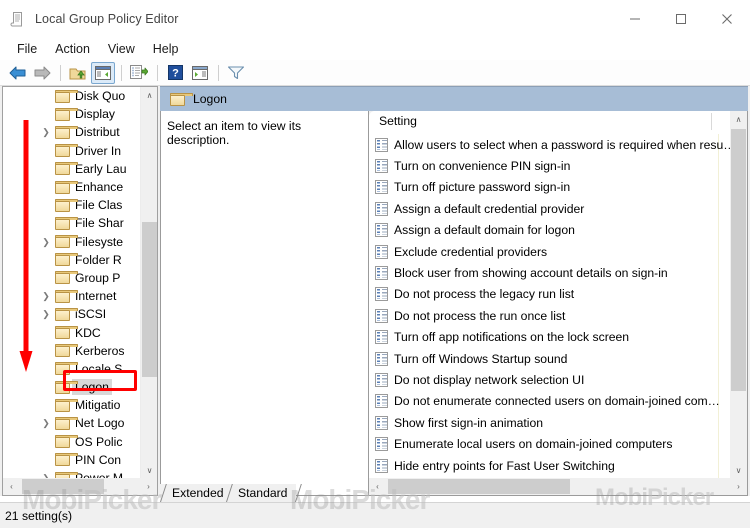  Describe the element at coordinates (72, 205) in the screenshot. I see `tree-item: File Clas` at that location.